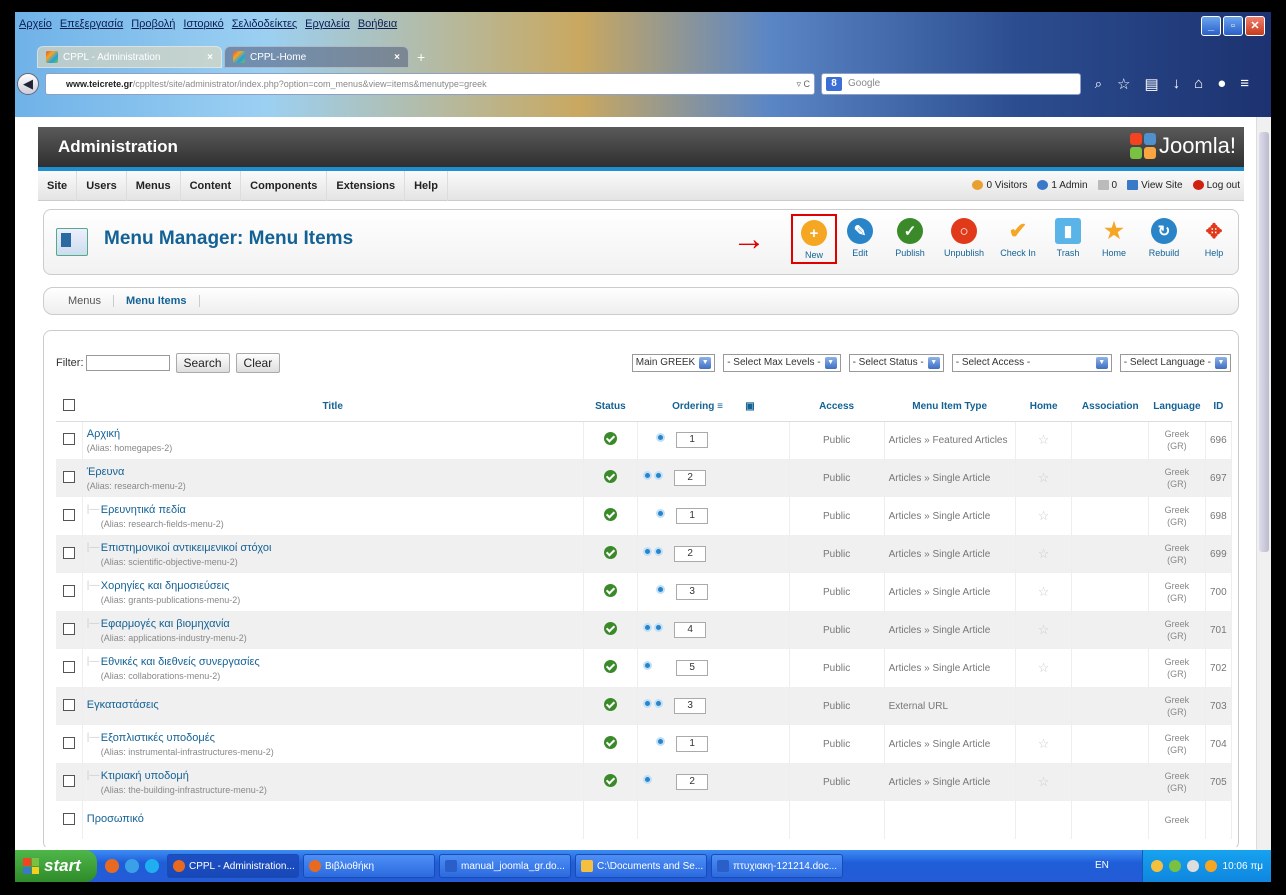  I want to click on order-input: 1, so click(692, 440).